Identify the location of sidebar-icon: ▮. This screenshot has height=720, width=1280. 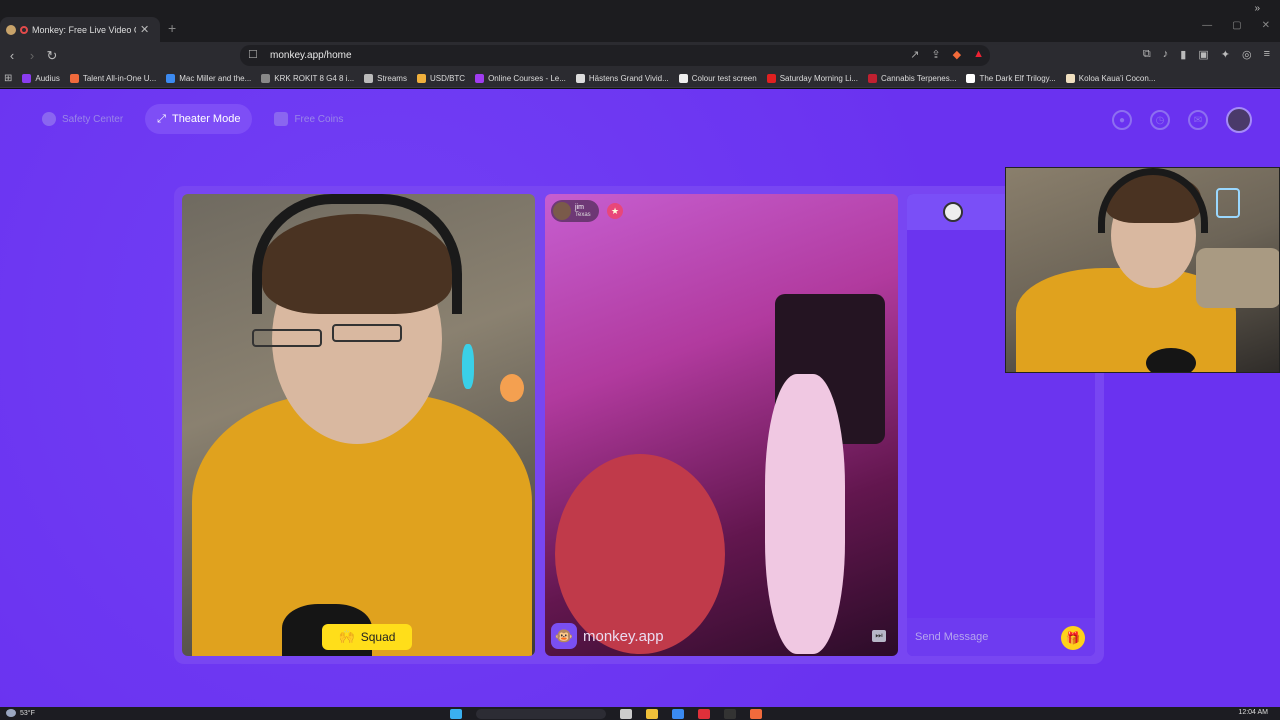
(1183, 54).